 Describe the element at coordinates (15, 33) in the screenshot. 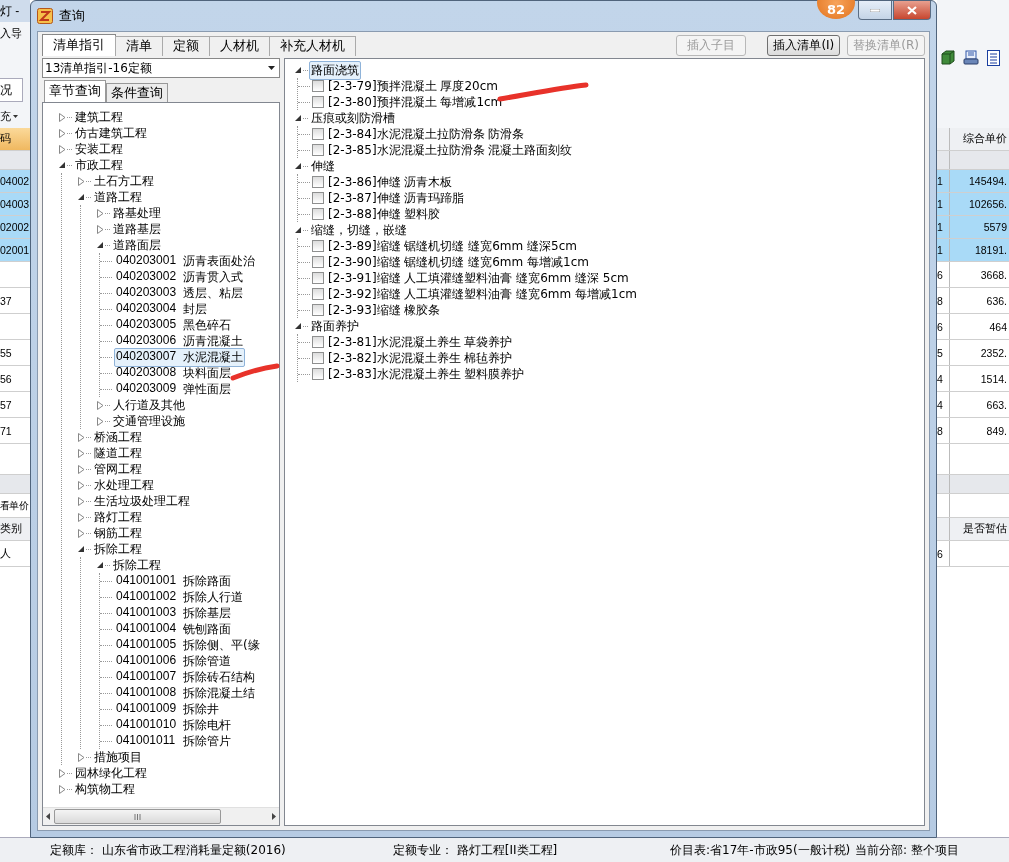

I see `toolbar-label: 入导` at that location.